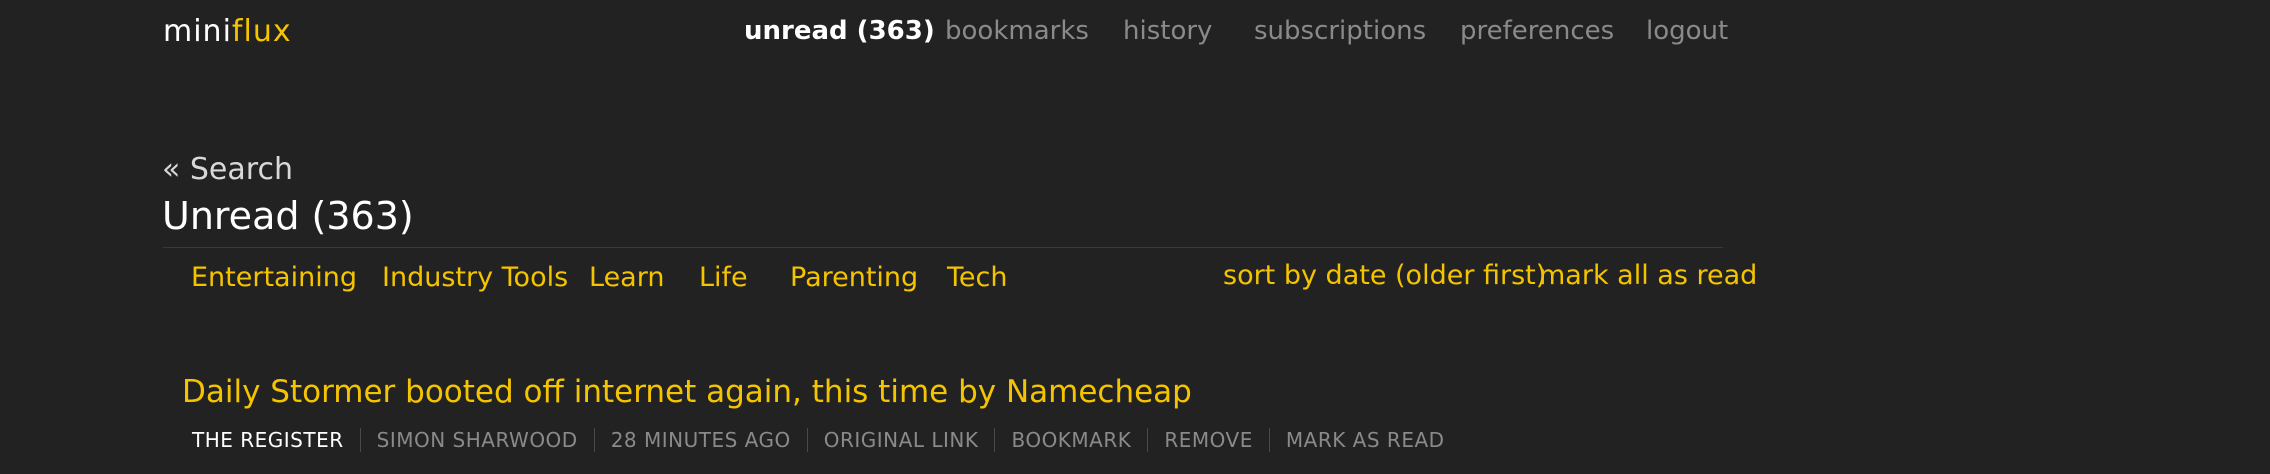 Image resolution: width=2270 pixels, height=474 pixels. Describe the element at coordinates (274, 277) in the screenshot. I see `group-entertaining: Entertaining` at that location.